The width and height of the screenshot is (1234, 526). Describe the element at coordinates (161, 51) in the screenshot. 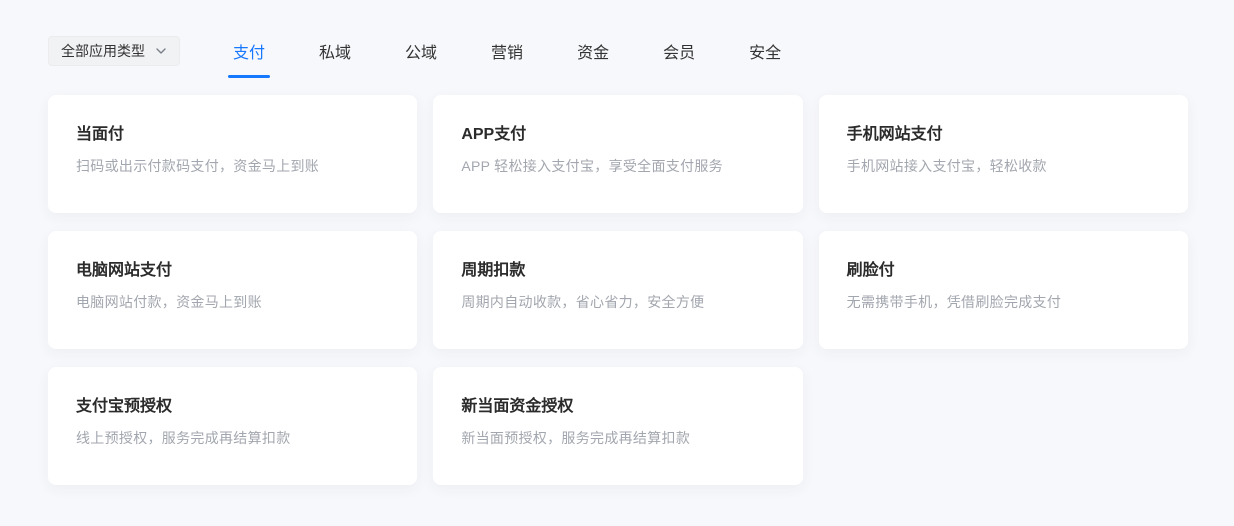

I see `chevron-down-icon` at that location.